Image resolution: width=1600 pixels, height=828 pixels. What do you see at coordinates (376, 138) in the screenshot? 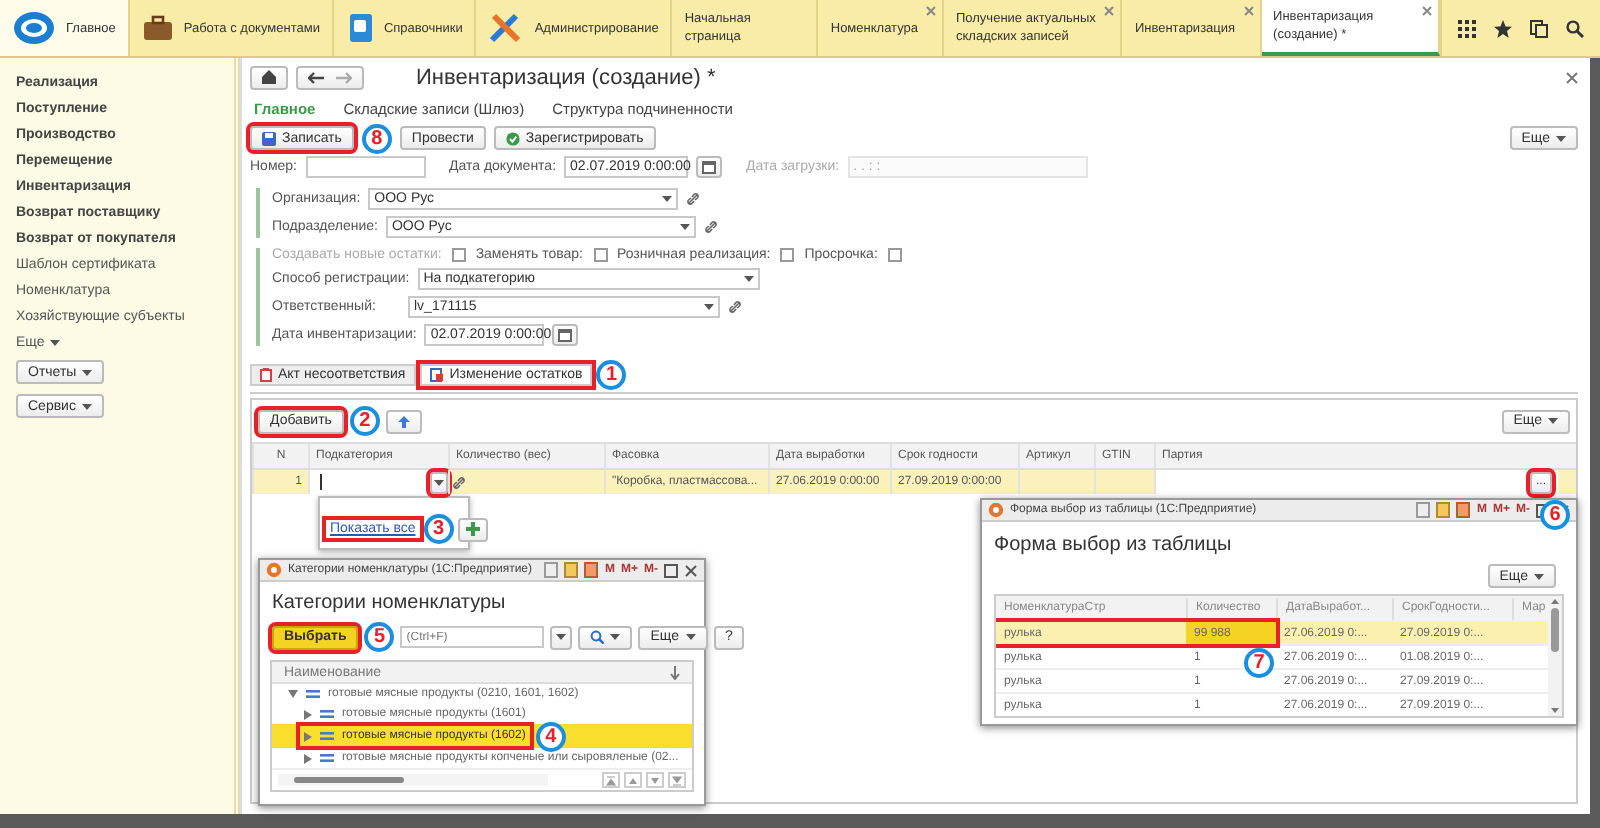
I see `callout-badge: 8` at bounding box center [376, 138].